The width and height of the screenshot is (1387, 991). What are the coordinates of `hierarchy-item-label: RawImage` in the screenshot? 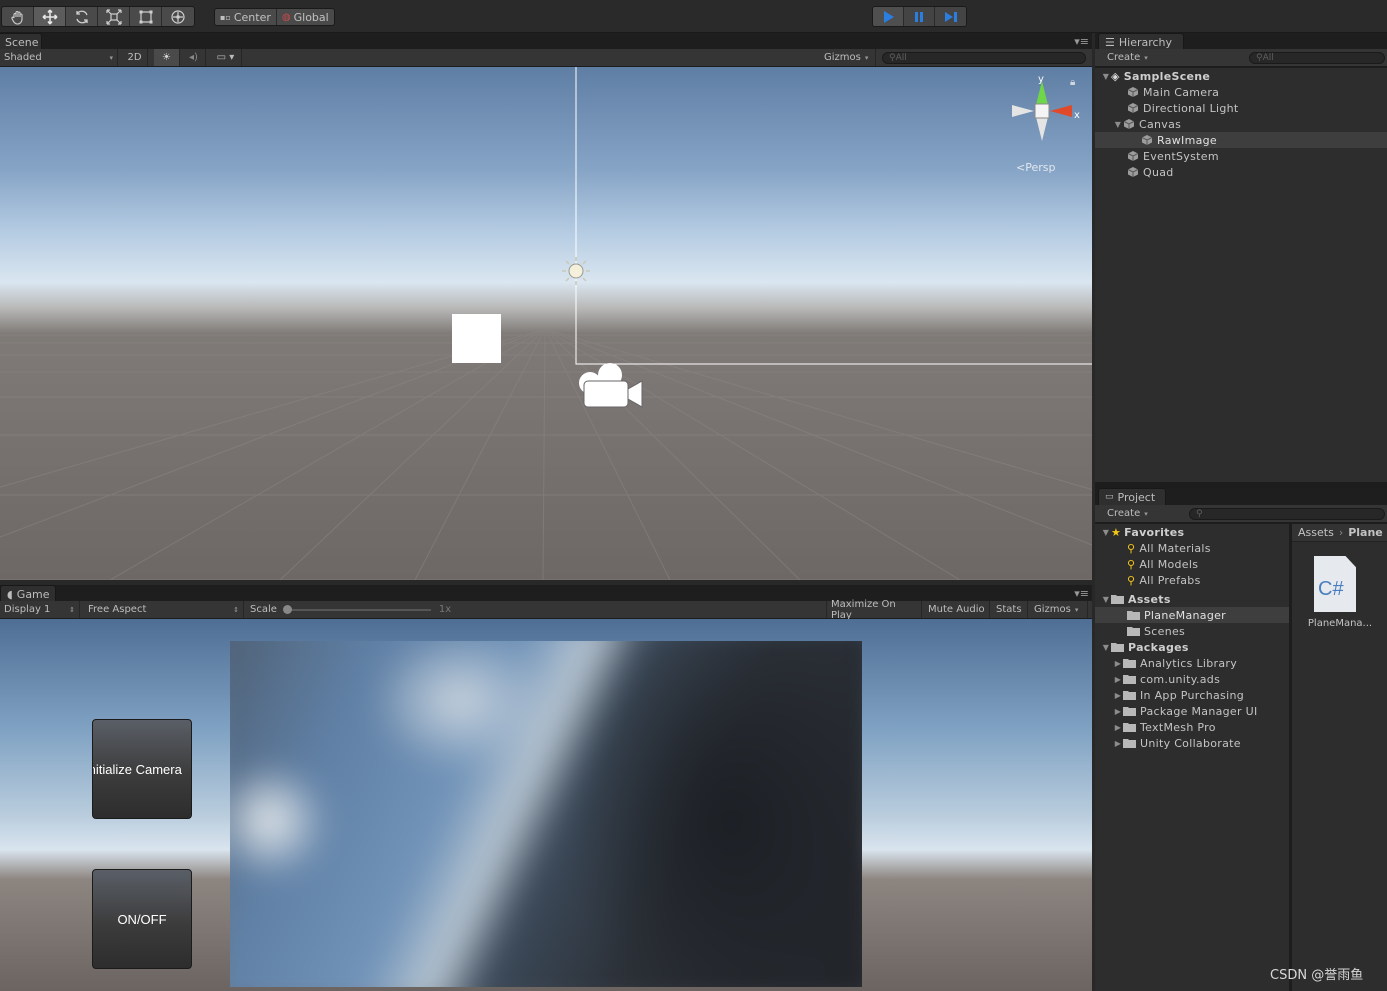 It's located at (1187, 140).